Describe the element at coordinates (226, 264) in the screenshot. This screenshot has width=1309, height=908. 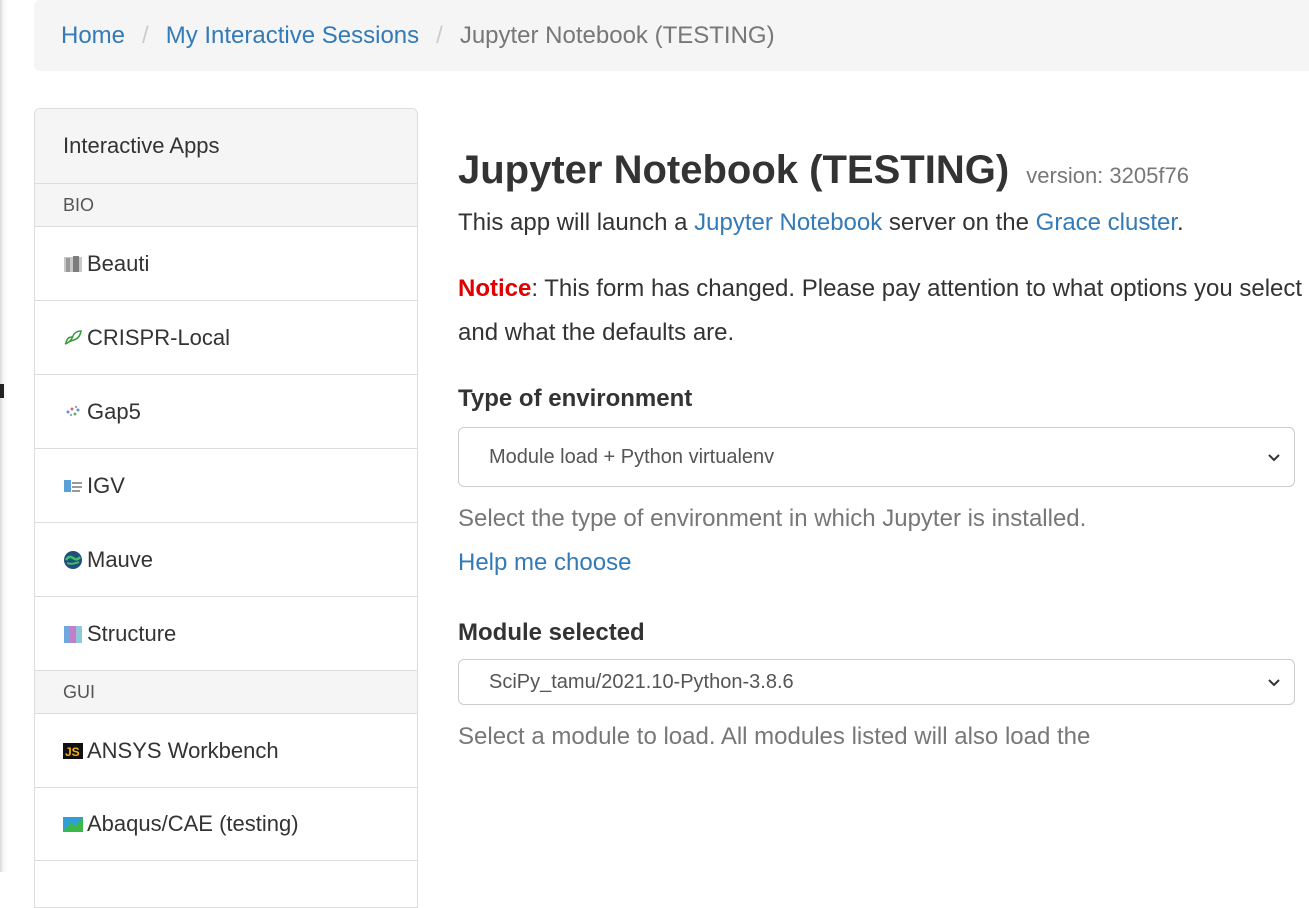
I see `sidebar-item-beauti: Beauti` at that location.